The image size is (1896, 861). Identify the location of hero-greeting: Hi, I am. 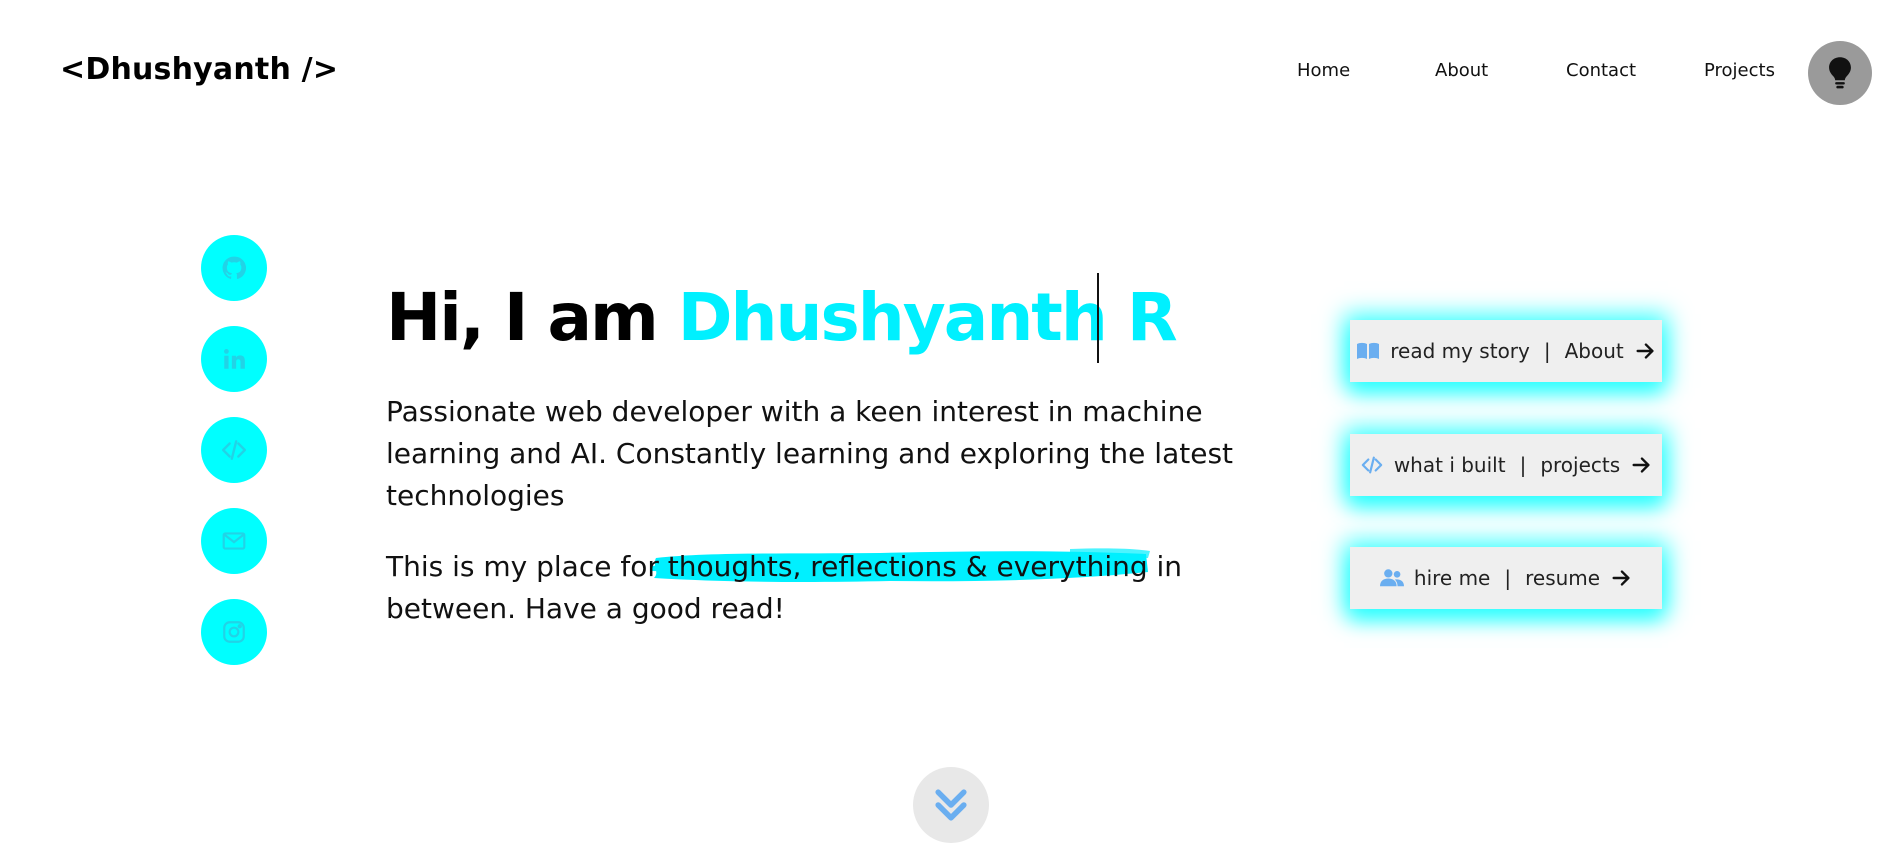
(532, 317).